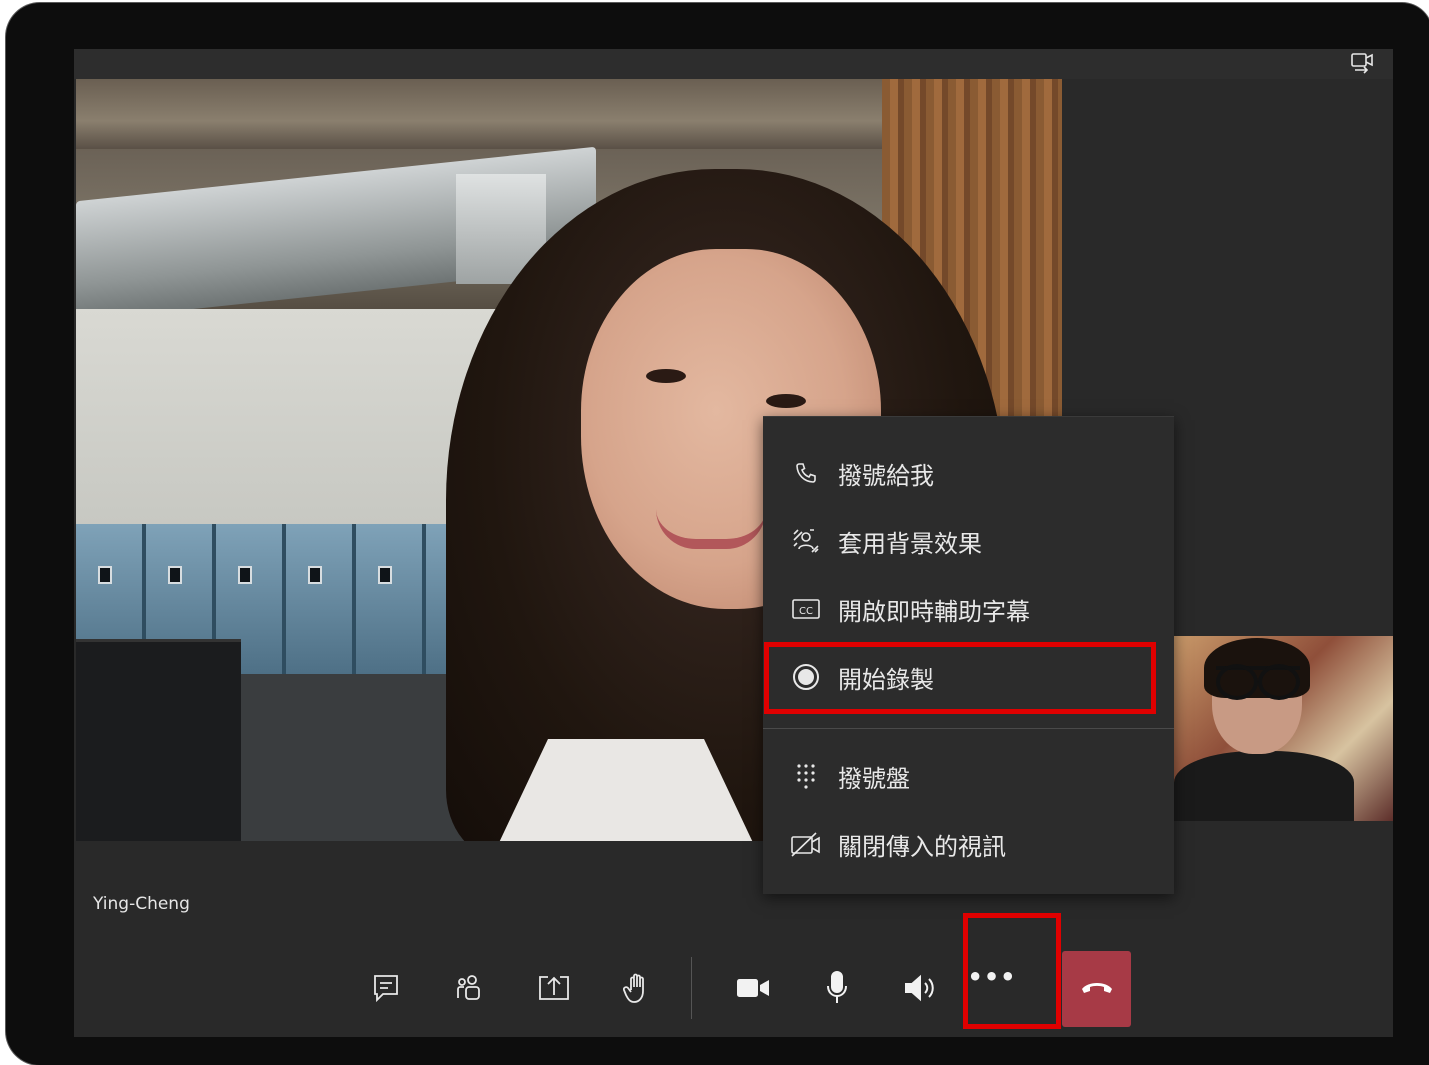 This screenshot has height=1065, width=1429. Describe the element at coordinates (968, 776) in the screenshot. I see `menu-item-dialpad: 撥號盤` at that location.